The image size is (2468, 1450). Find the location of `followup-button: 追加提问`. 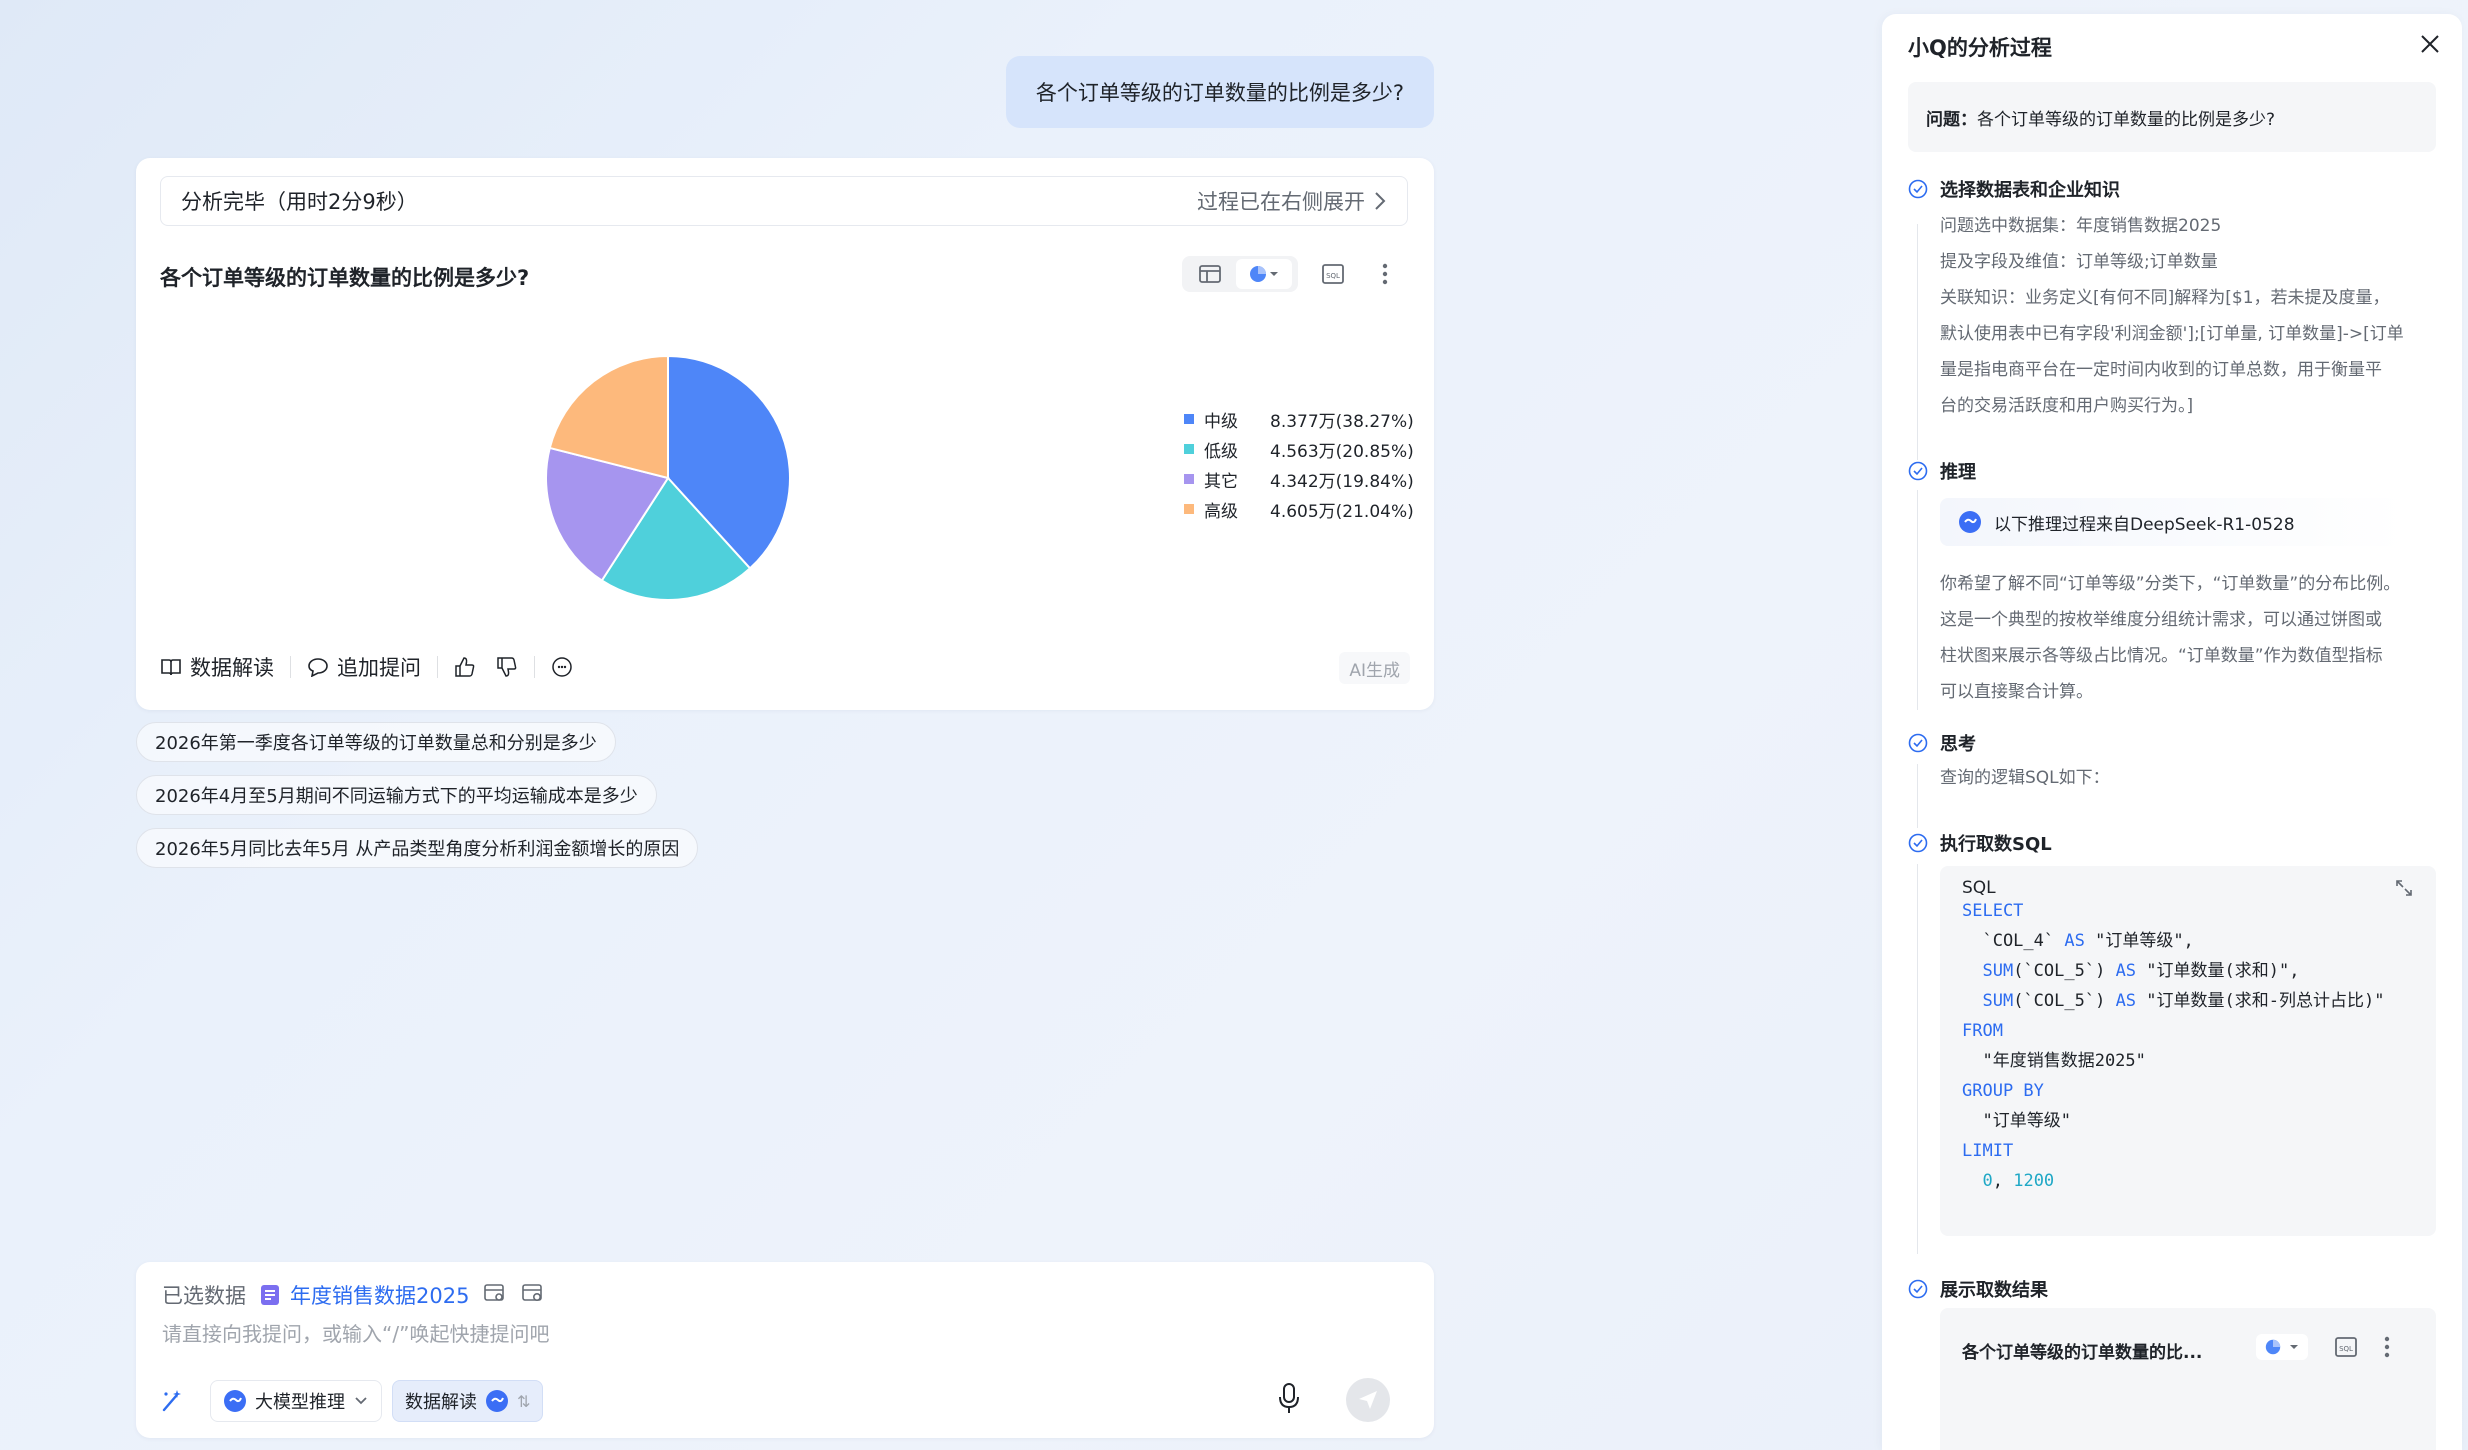

followup-button: 追加提问 is located at coordinates (364, 667).